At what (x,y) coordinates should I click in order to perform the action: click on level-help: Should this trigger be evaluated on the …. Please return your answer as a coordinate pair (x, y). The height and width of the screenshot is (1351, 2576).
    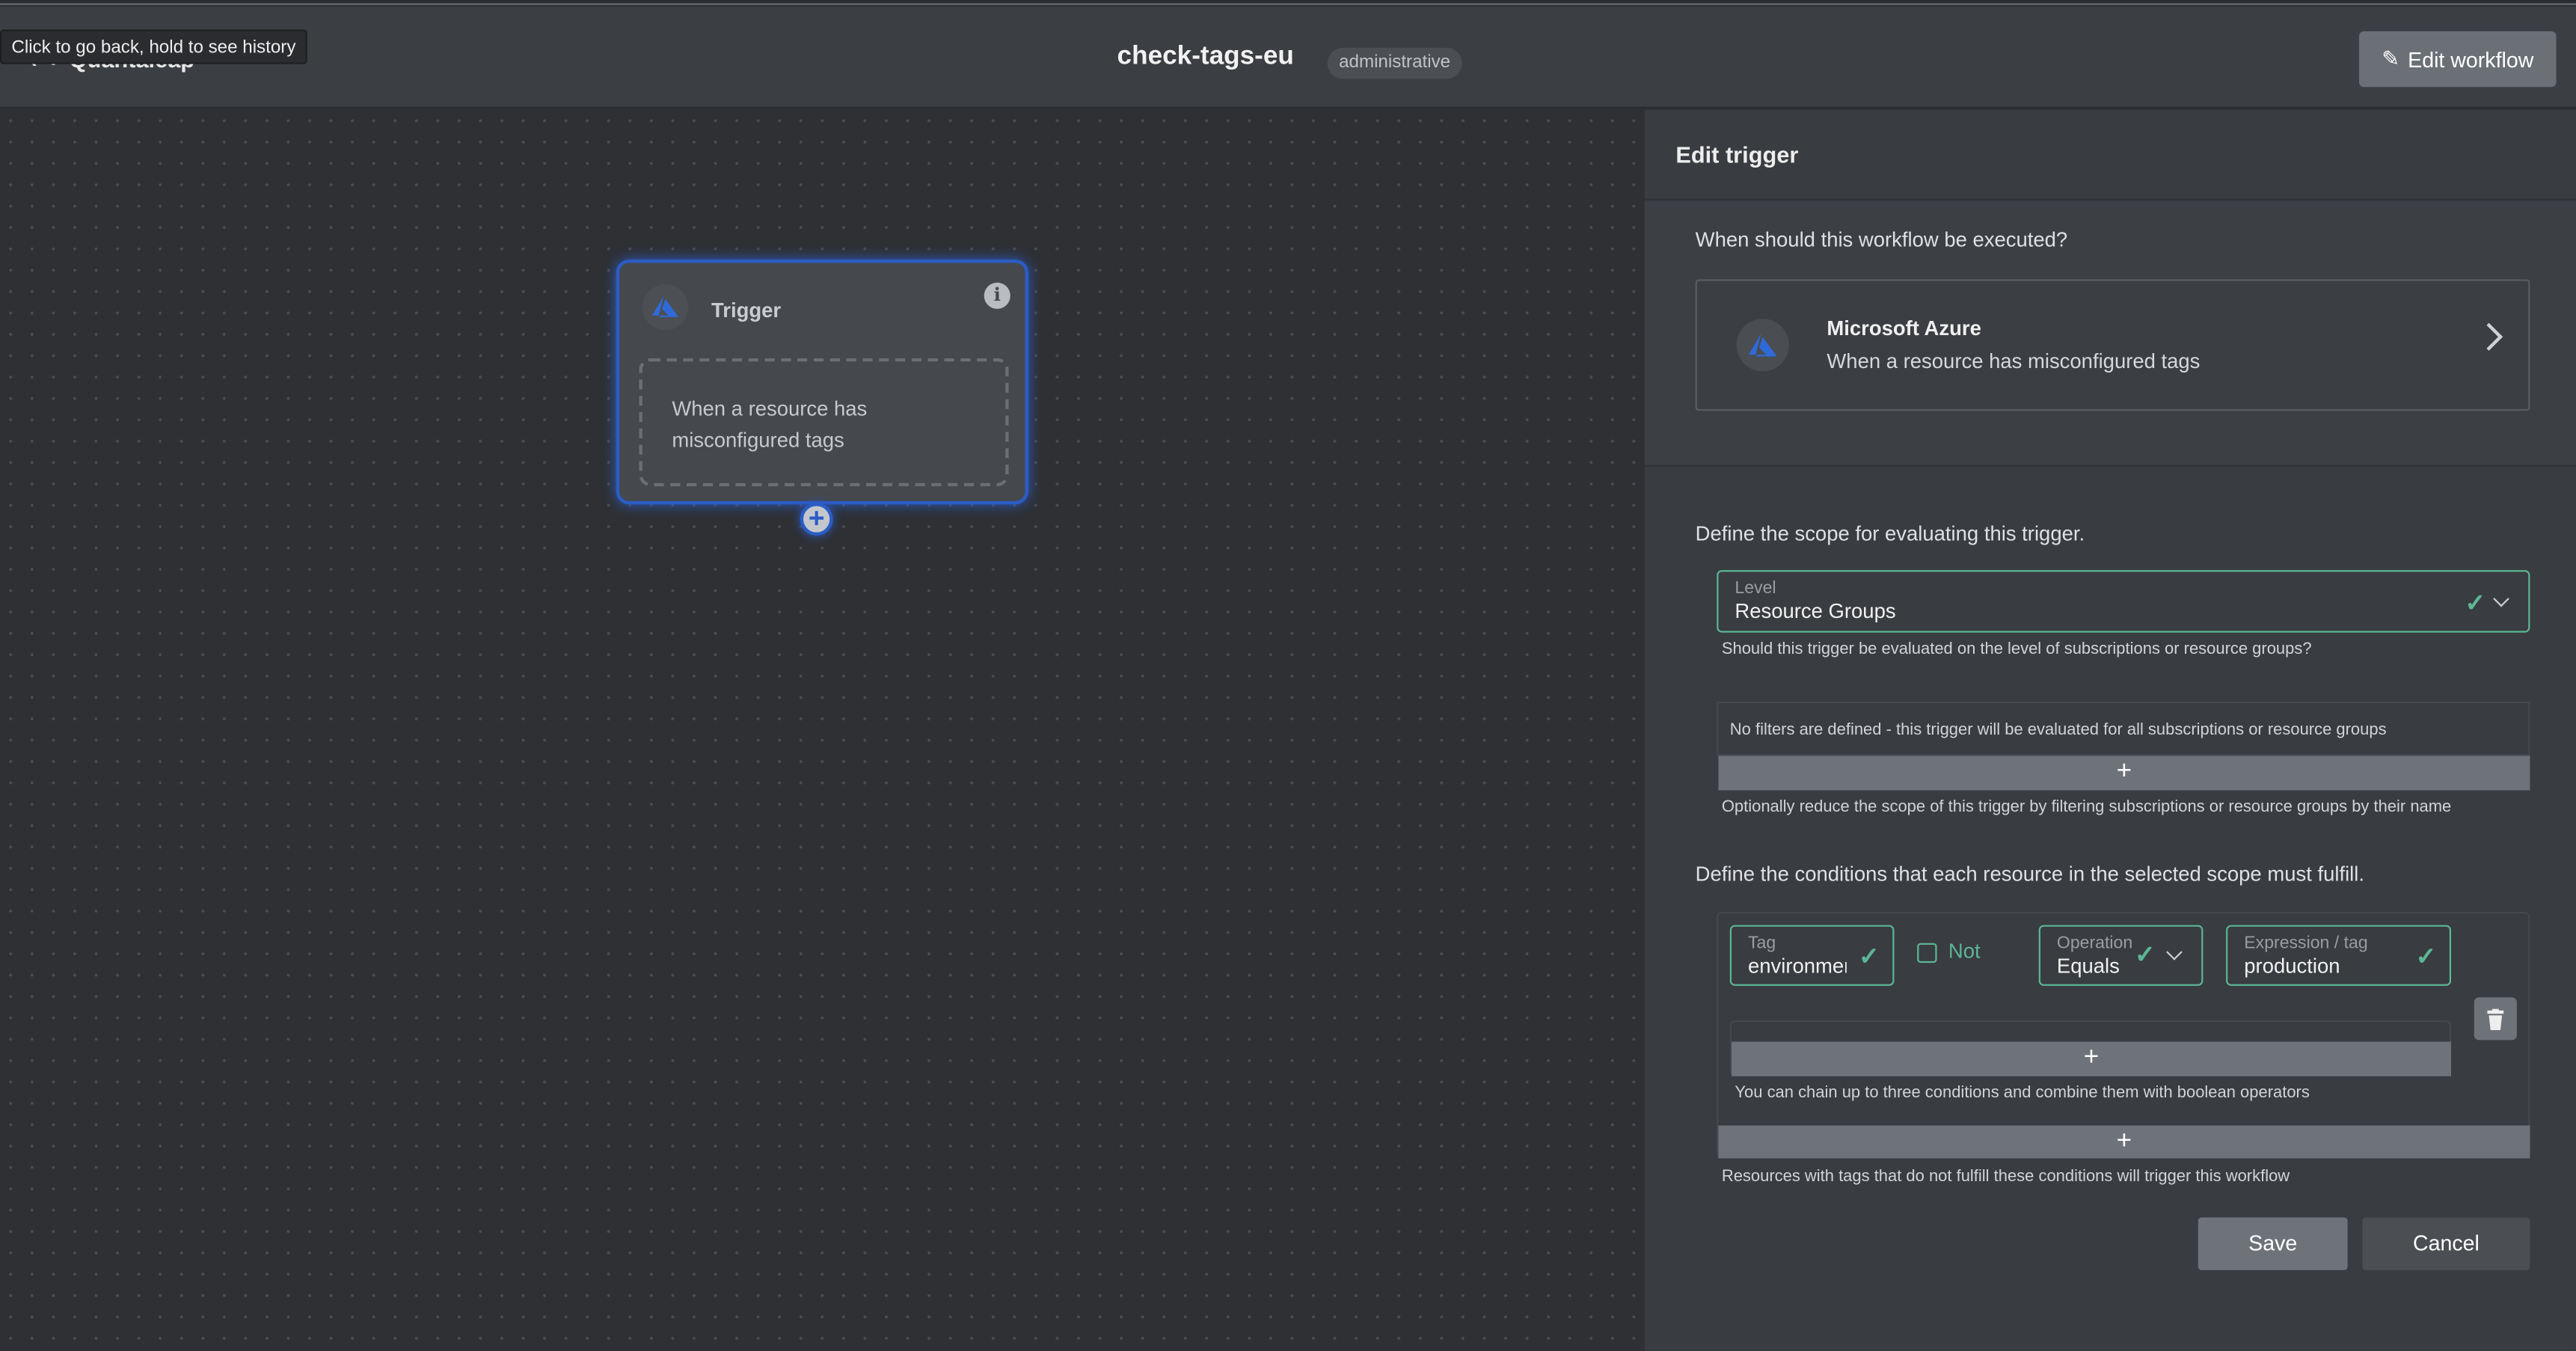
    Looking at the image, I should click on (2016, 649).